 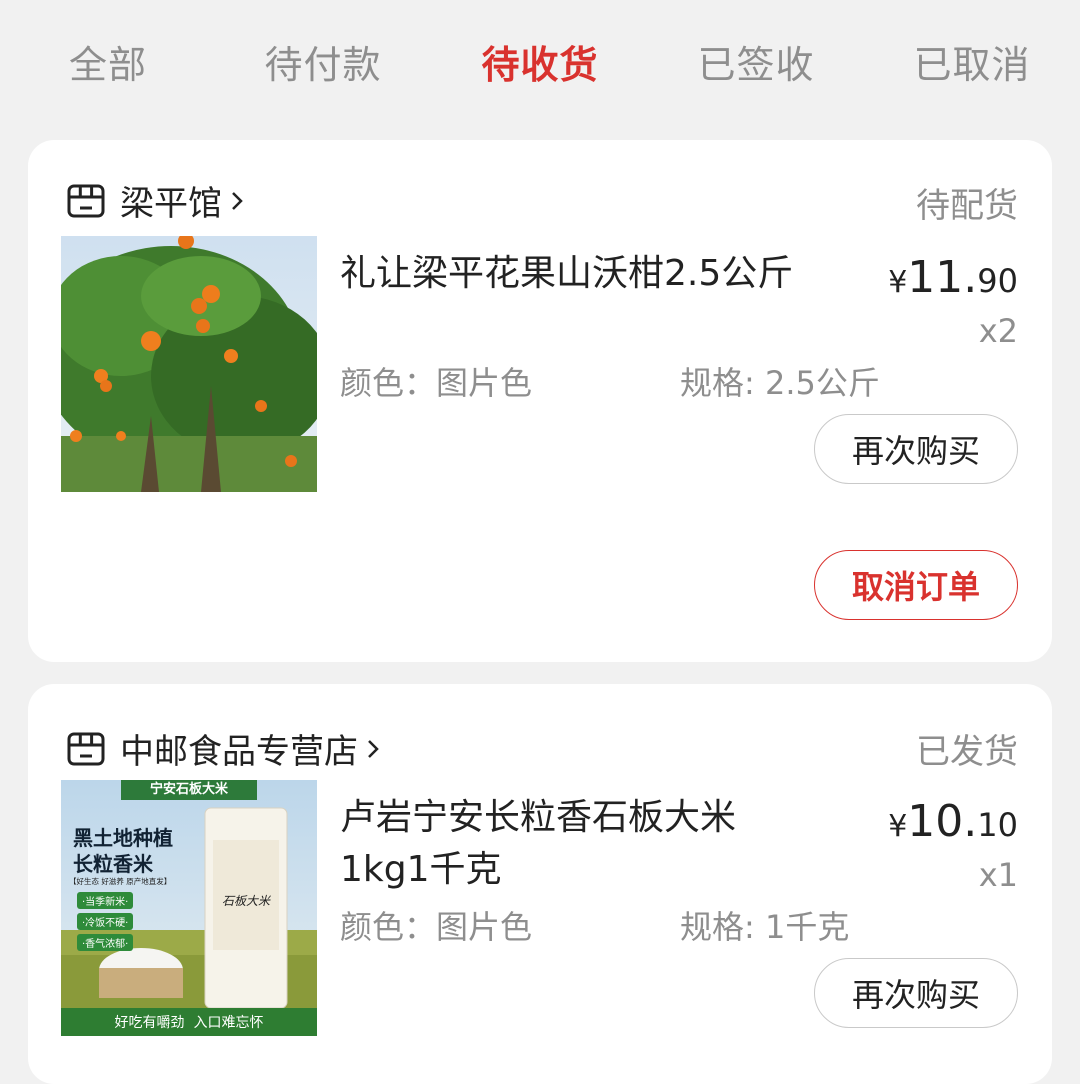 I want to click on product-quantity: x1, so click(x=998, y=875).